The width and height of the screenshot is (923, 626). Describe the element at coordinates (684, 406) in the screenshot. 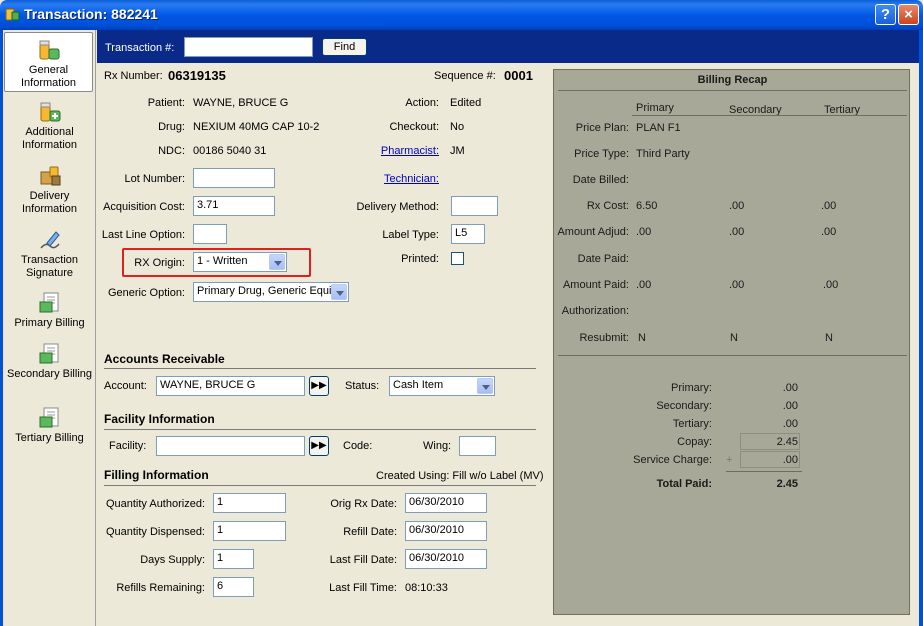

I see `total-secondary-label: Secondary:` at that location.